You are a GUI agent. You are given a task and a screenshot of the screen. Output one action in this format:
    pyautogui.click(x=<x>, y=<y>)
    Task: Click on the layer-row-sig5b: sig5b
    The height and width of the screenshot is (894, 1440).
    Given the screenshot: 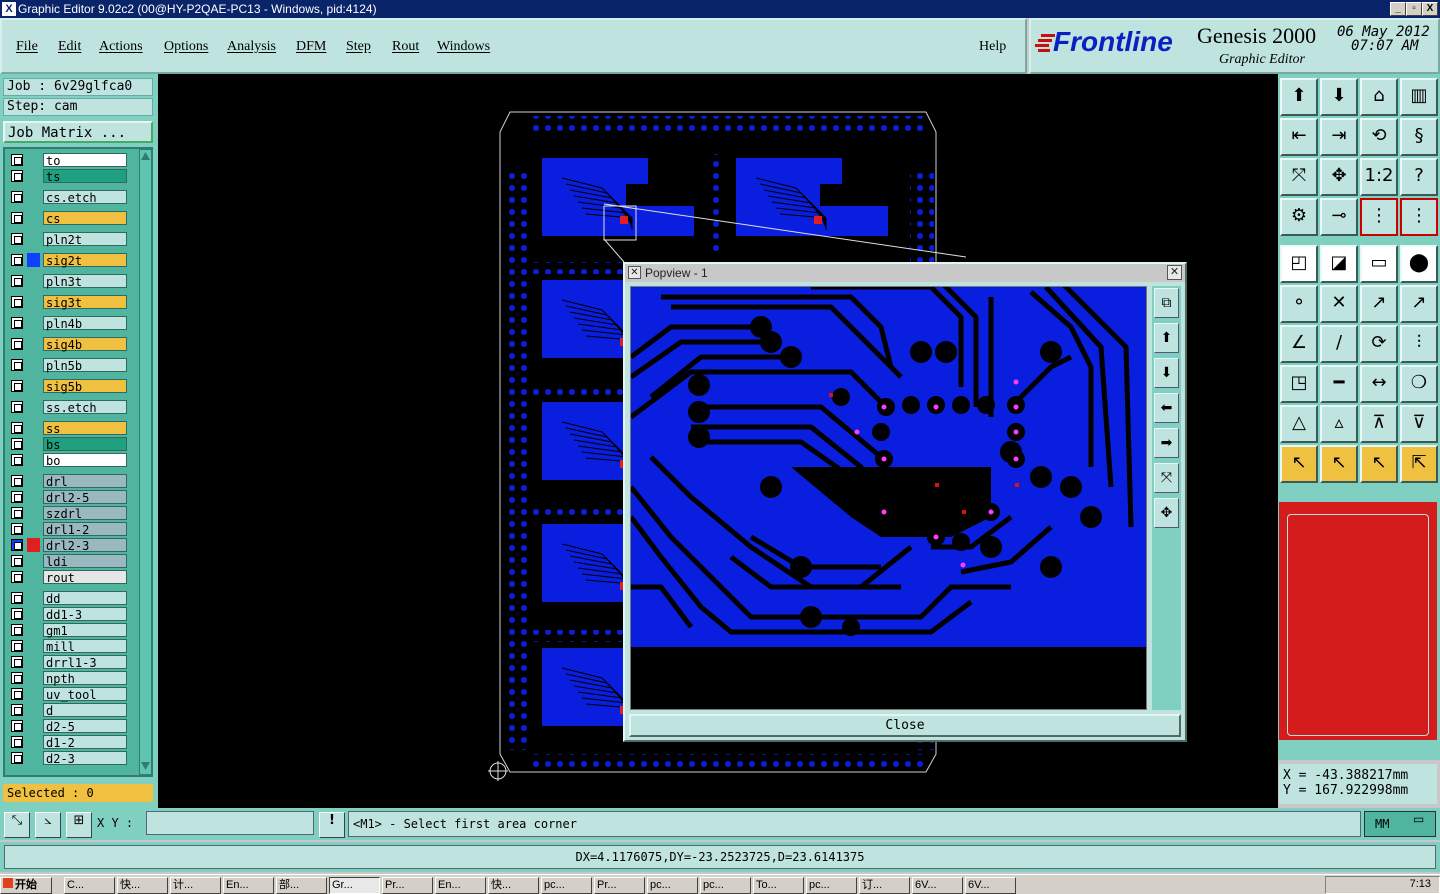 What is the action you would take?
    pyautogui.click(x=69, y=386)
    